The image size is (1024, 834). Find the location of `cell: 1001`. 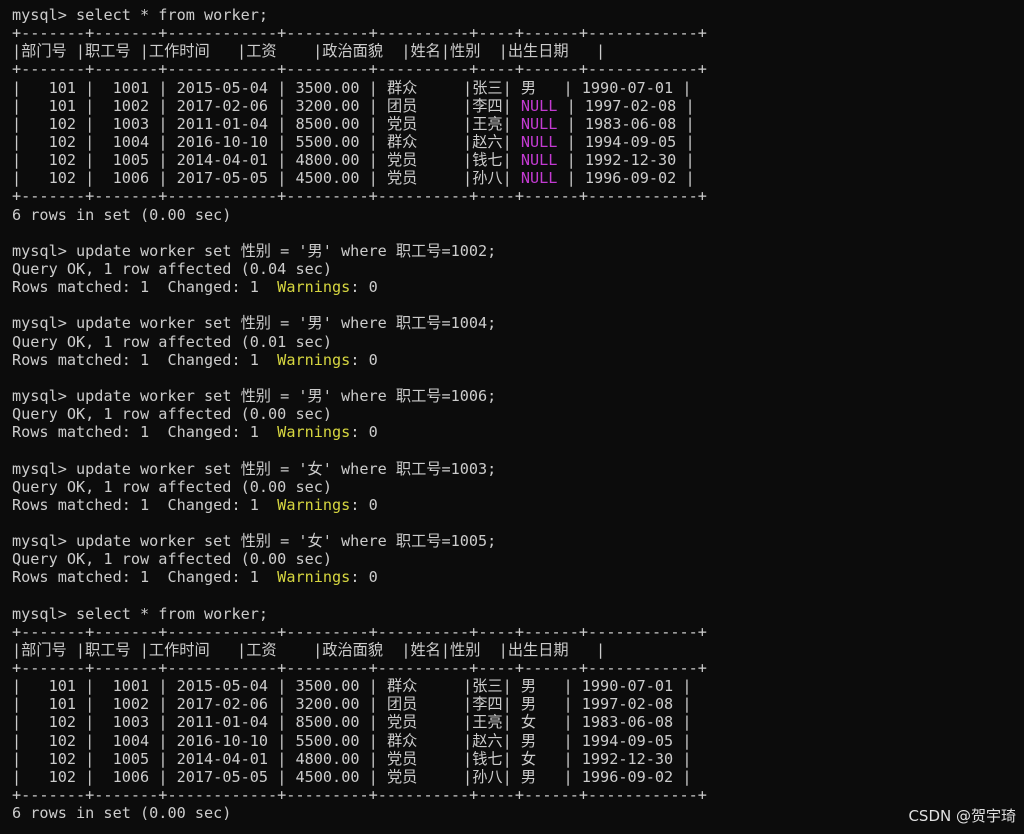

cell: 1001 is located at coordinates (131, 87).